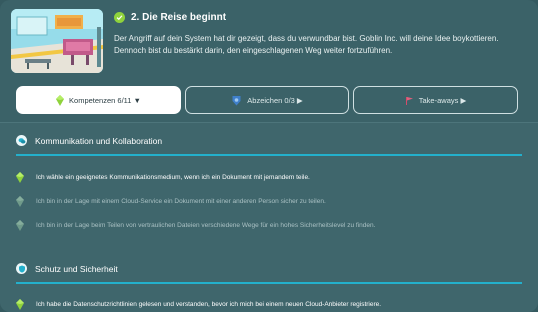 This screenshot has height=312, width=538. I want to click on level-title: 2. Die Reise beginnt, so click(179, 17).